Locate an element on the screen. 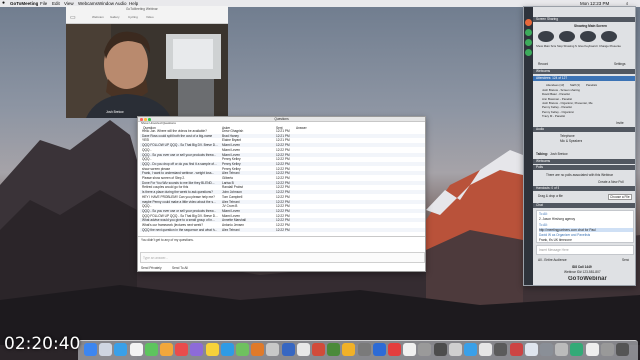  attendee-item: Tracy M - Panelist is located at coordinates (553, 116).